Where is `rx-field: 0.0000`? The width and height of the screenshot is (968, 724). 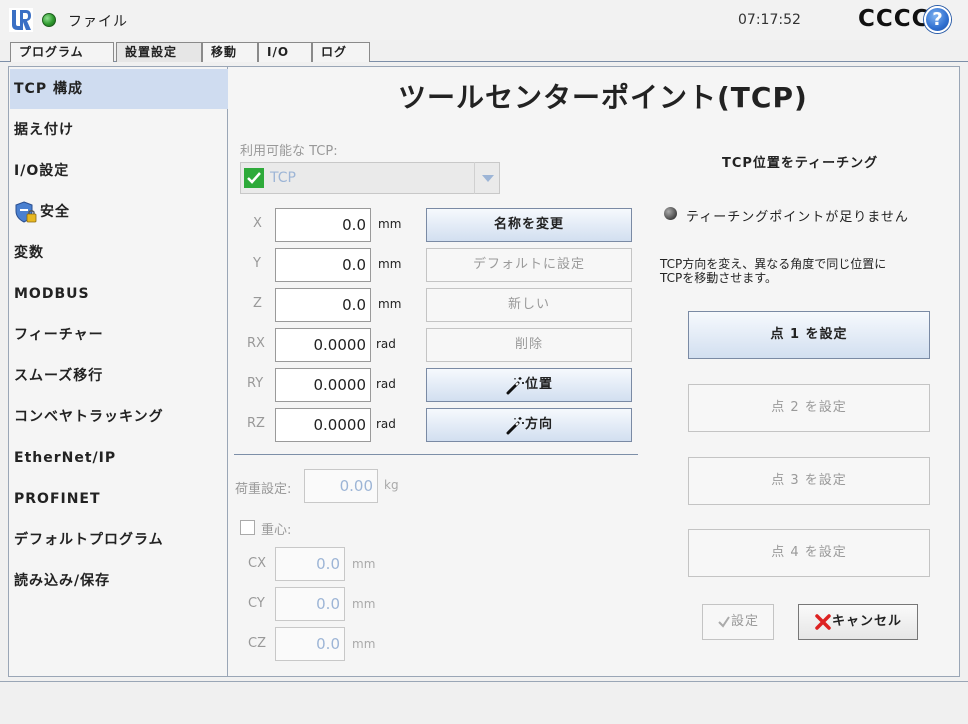
rx-field: 0.0000 is located at coordinates (323, 345).